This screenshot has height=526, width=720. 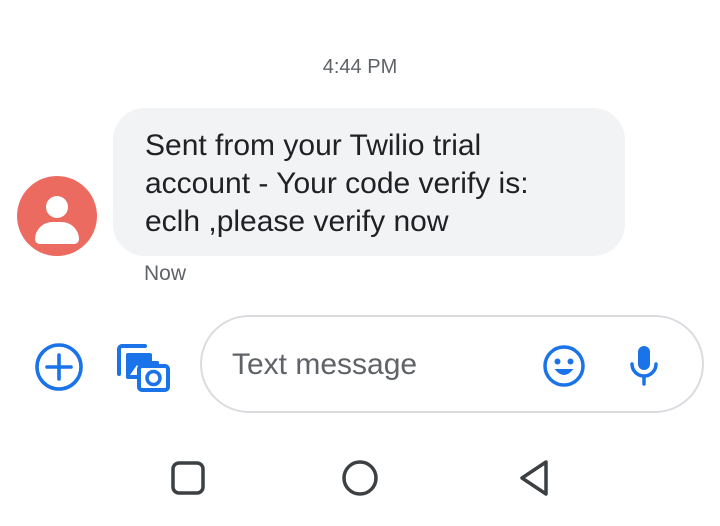 What do you see at coordinates (57, 207) in the screenshot?
I see `person-head-shape` at bounding box center [57, 207].